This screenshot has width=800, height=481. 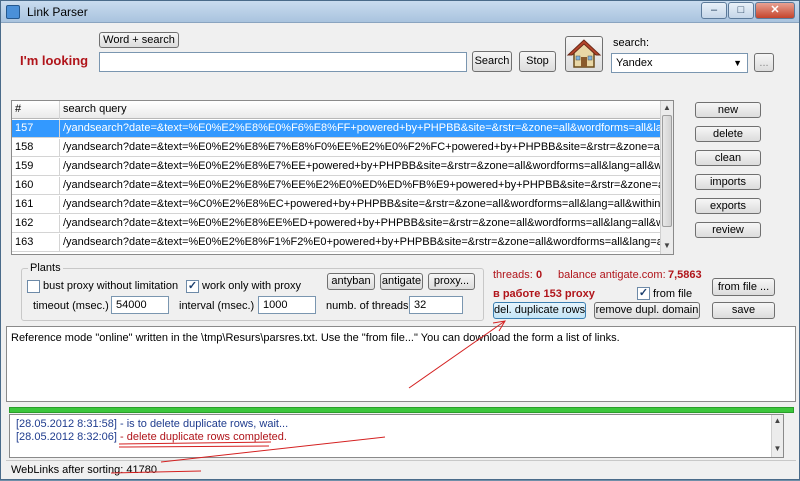 What do you see at coordinates (36, 148) in the screenshot?
I see `row-number: 158` at bounding box center [36, 148].